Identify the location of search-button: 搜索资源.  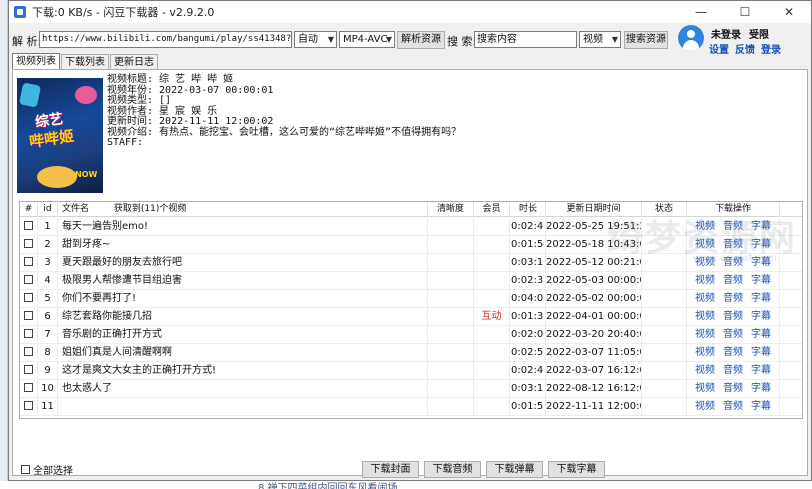
(646, 40).